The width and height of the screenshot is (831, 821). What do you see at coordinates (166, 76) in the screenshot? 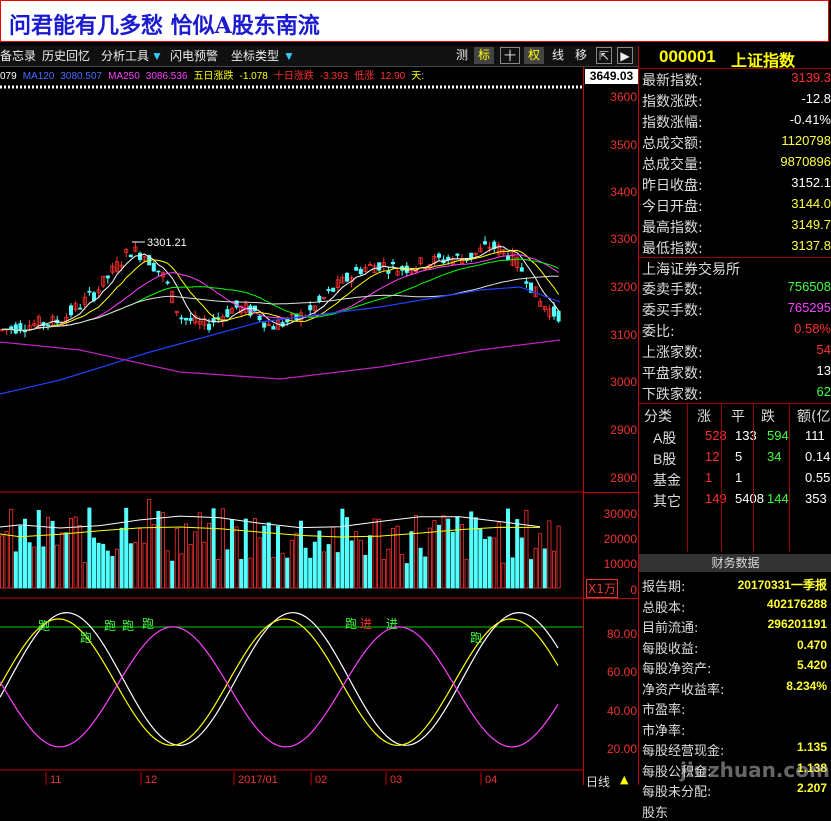
I see `indicator-value: 3086.536` at bounding box center [166, 76].